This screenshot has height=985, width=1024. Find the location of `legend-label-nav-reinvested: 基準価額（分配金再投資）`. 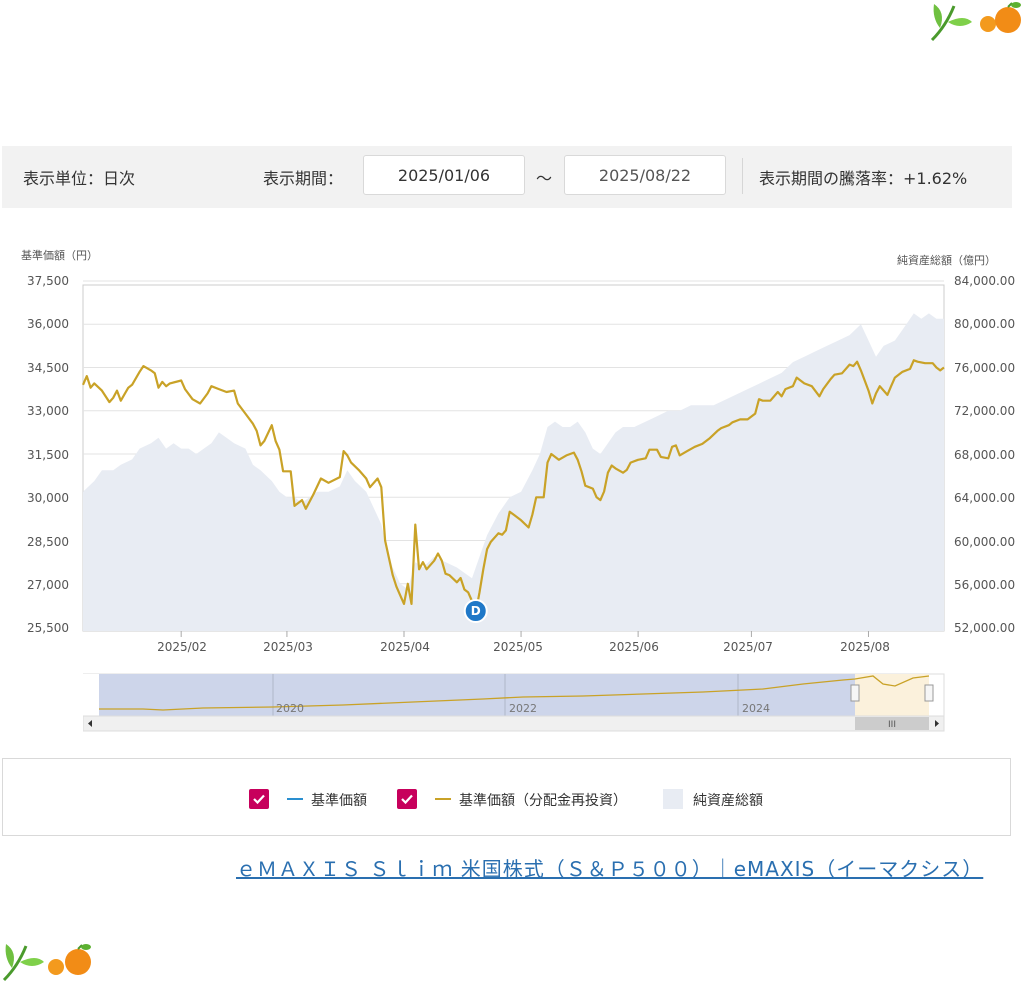

legend-label-nav-reinvested: 基準価額（分配金再投資） is located at coordinates (543, 800).